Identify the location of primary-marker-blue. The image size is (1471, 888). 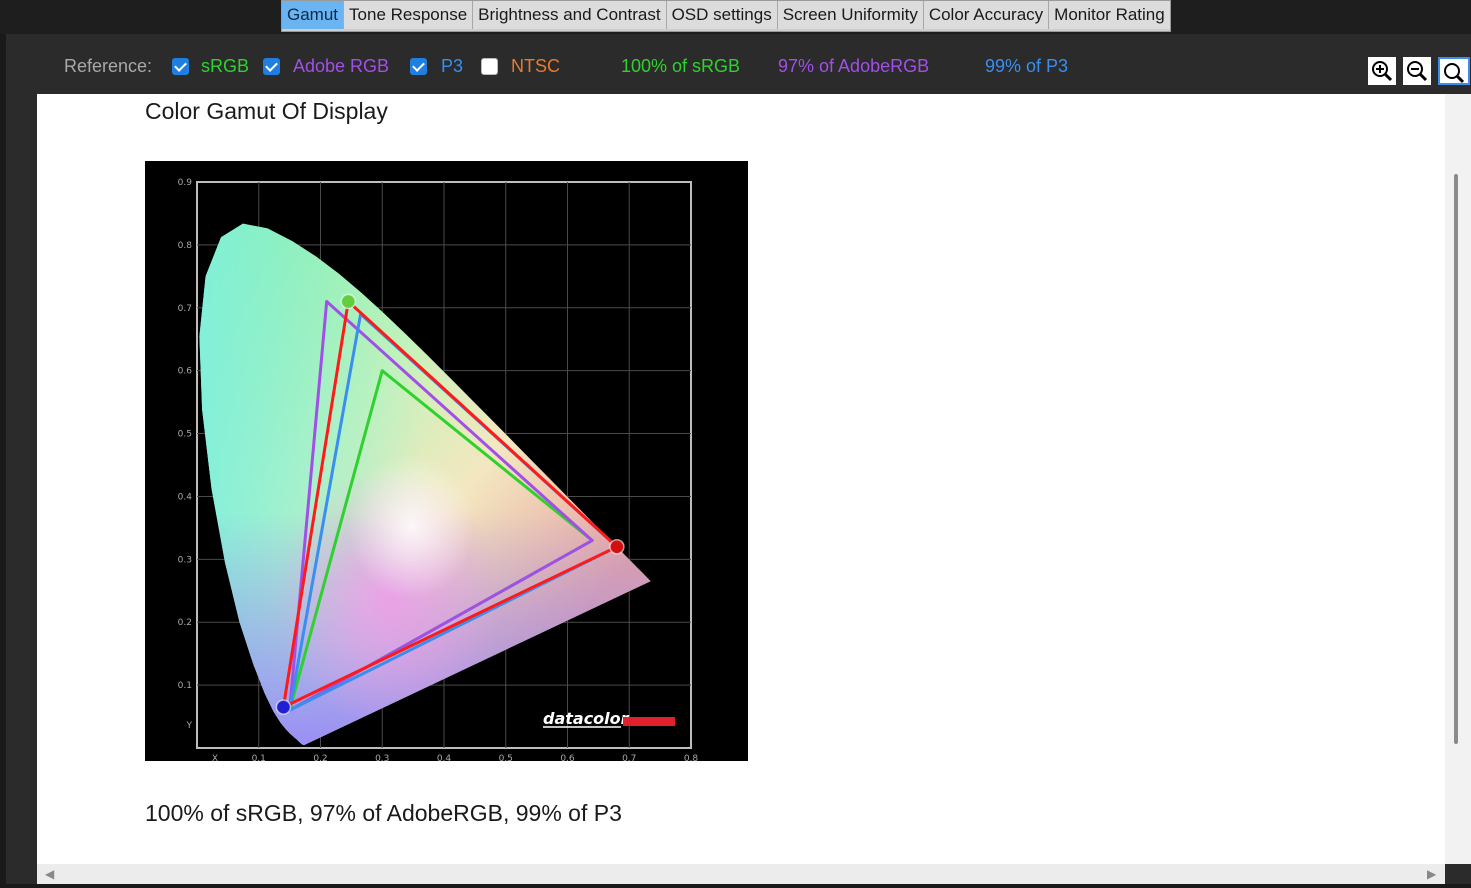
(283, 707).